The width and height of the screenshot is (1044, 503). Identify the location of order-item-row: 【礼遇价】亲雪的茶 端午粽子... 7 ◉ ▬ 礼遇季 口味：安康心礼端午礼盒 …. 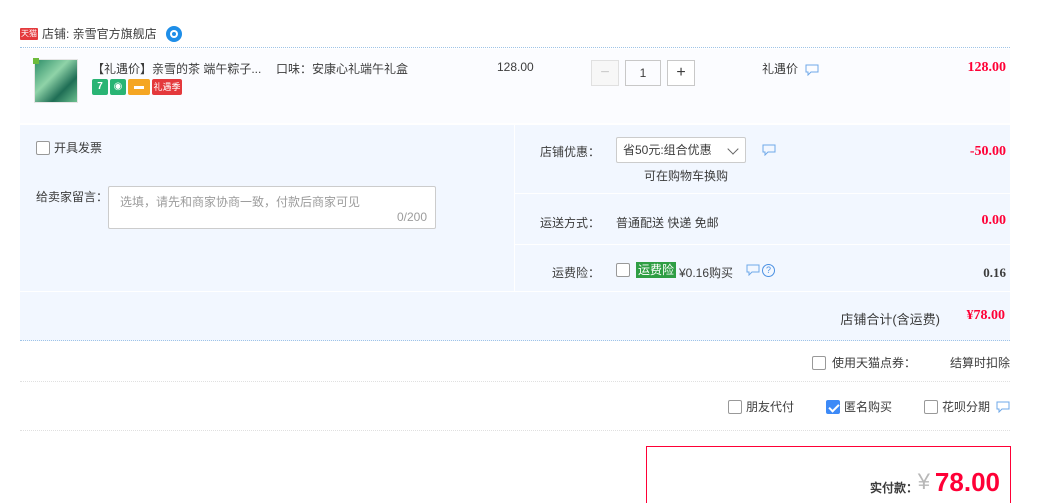
(515, 86).